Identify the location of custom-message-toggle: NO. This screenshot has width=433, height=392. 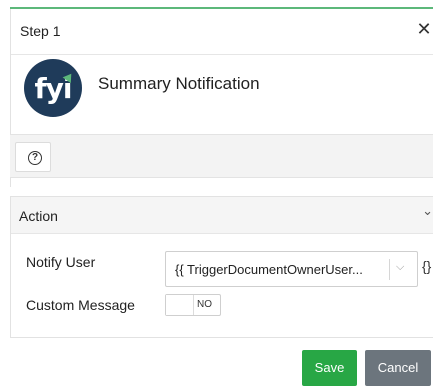
(193, 305).